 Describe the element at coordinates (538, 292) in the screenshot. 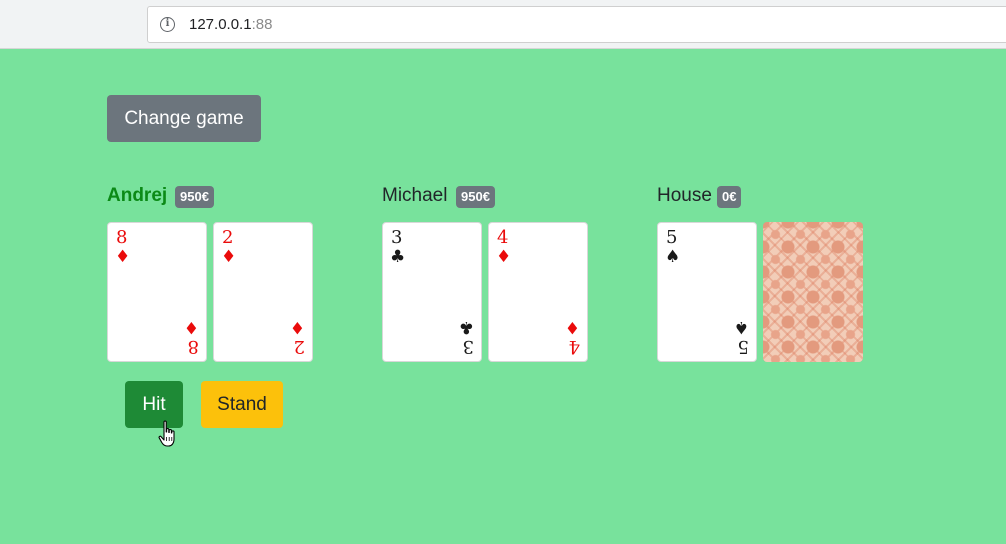

I see `card-michael-2: 4 ♦ 4 ♦` at that location.